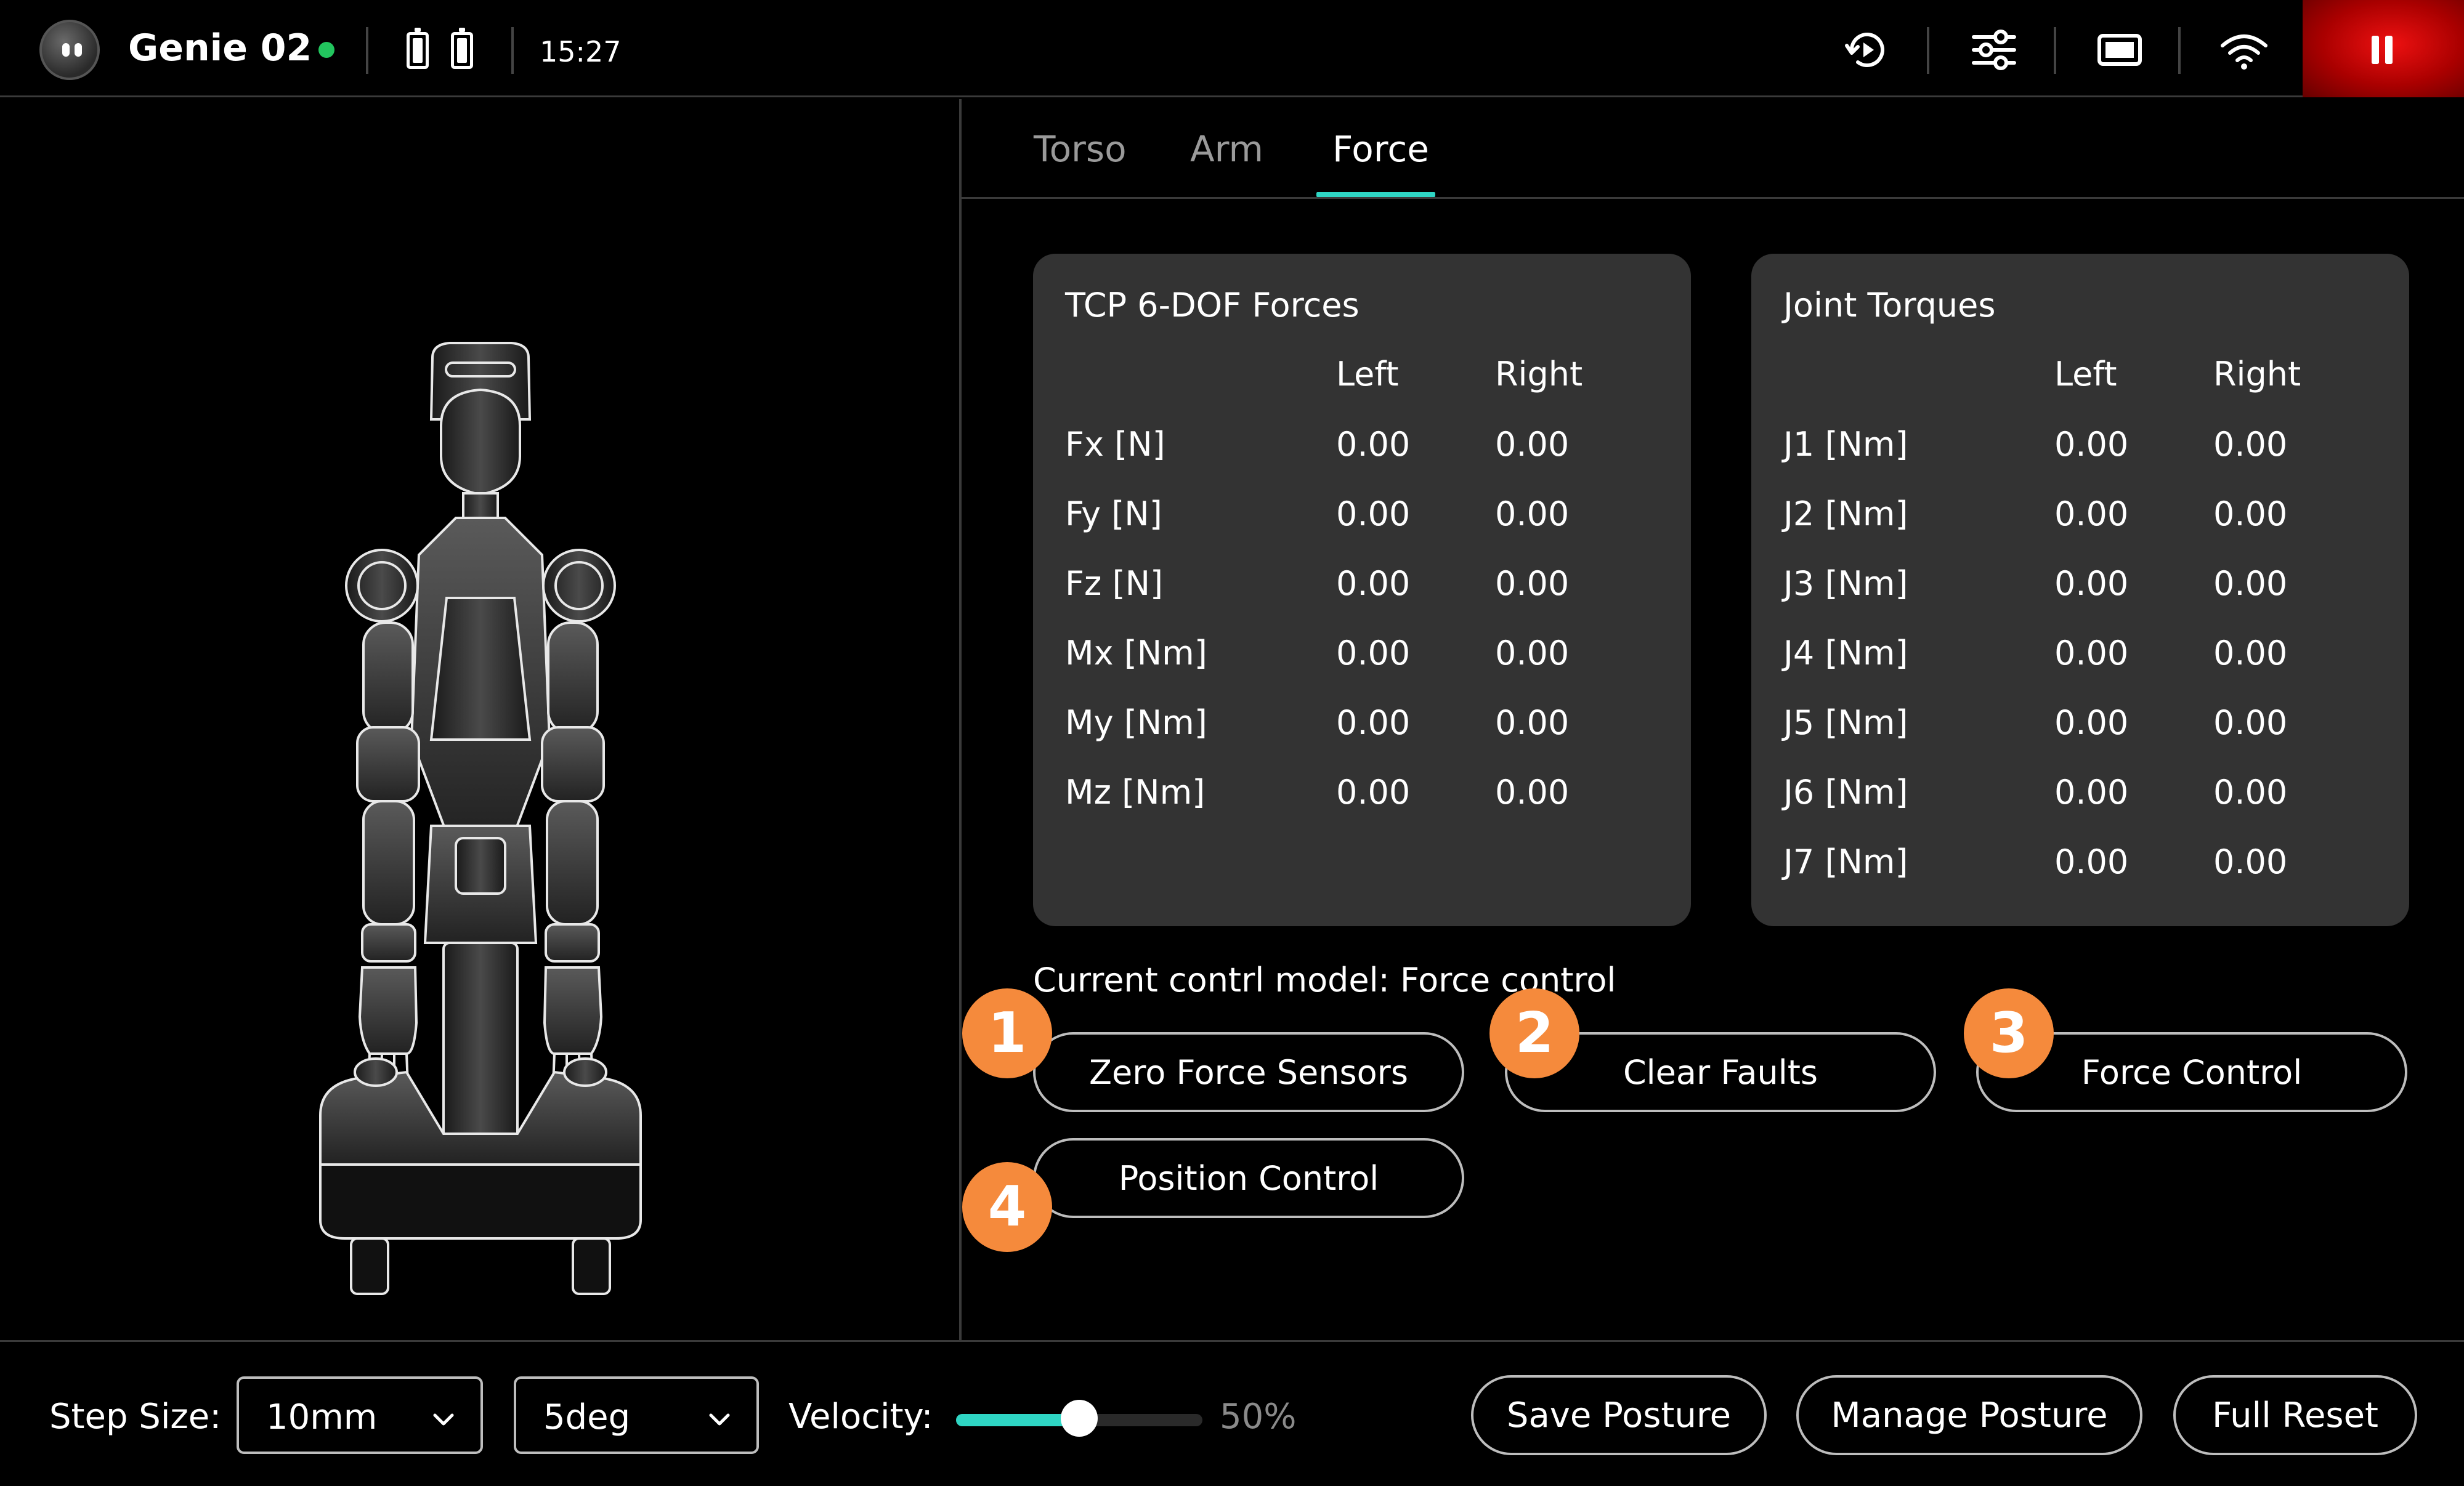 Image resolution: width=2464 pixels, height=1486 pixels. I want to click on velocity-value: 50%, so click(1258, 1417).